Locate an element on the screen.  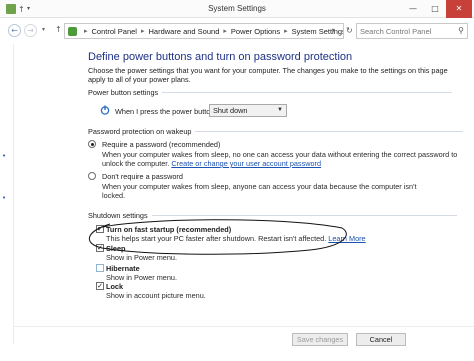
breadcrumb-control-panel: Control Panel is located at coordinates (114, 31).